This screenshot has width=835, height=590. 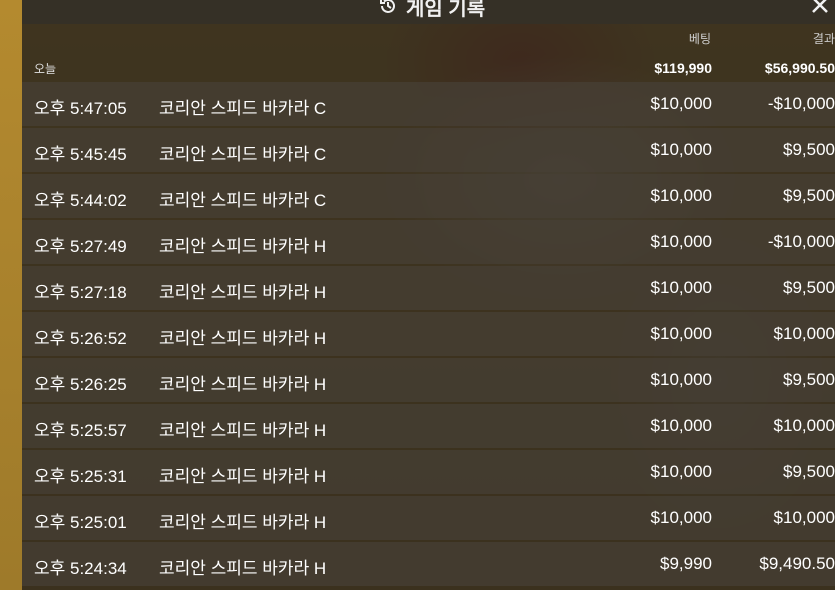 I want to click on column-header-result: 결과, so click(x=823, y=39).